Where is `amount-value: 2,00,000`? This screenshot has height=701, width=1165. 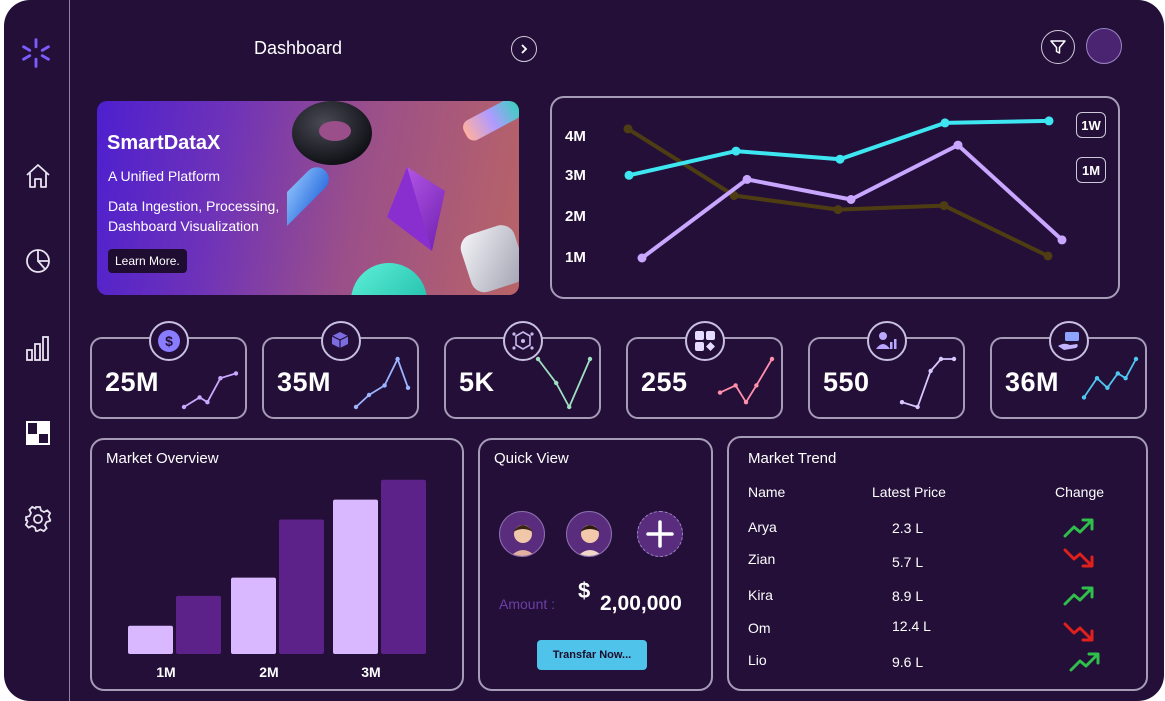 amount-value: 2,00,000 is located at coordinates (641, 603).